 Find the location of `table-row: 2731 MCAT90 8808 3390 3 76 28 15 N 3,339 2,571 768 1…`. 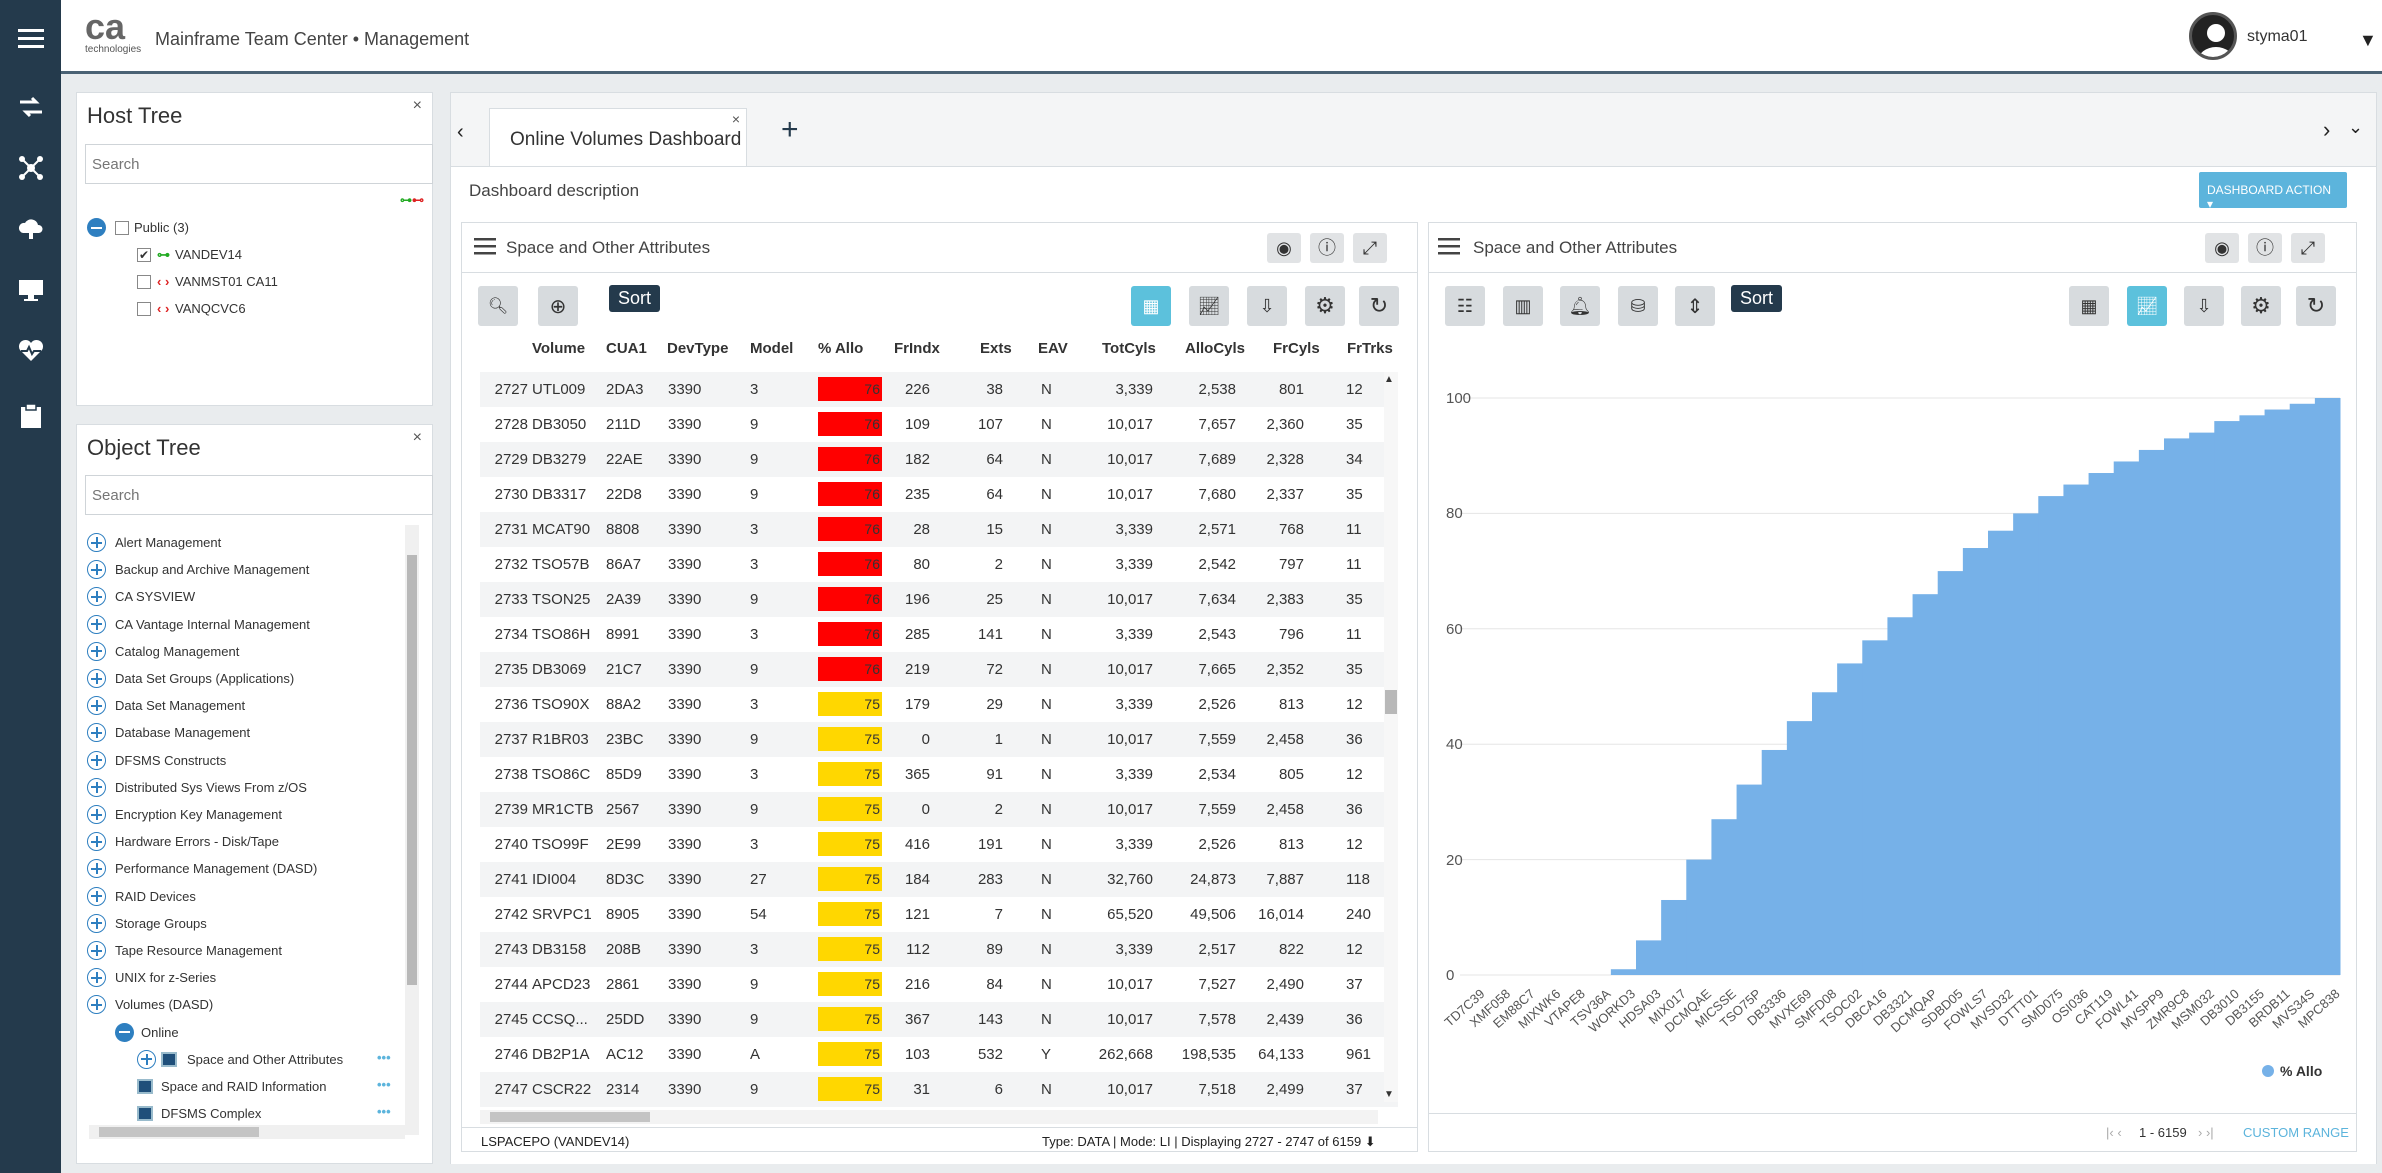

table-row: 2731 MCAT90 8808 3390 3 76 28 15 N 3,339 2,571 768 1… is located at coordinates (939, 529).